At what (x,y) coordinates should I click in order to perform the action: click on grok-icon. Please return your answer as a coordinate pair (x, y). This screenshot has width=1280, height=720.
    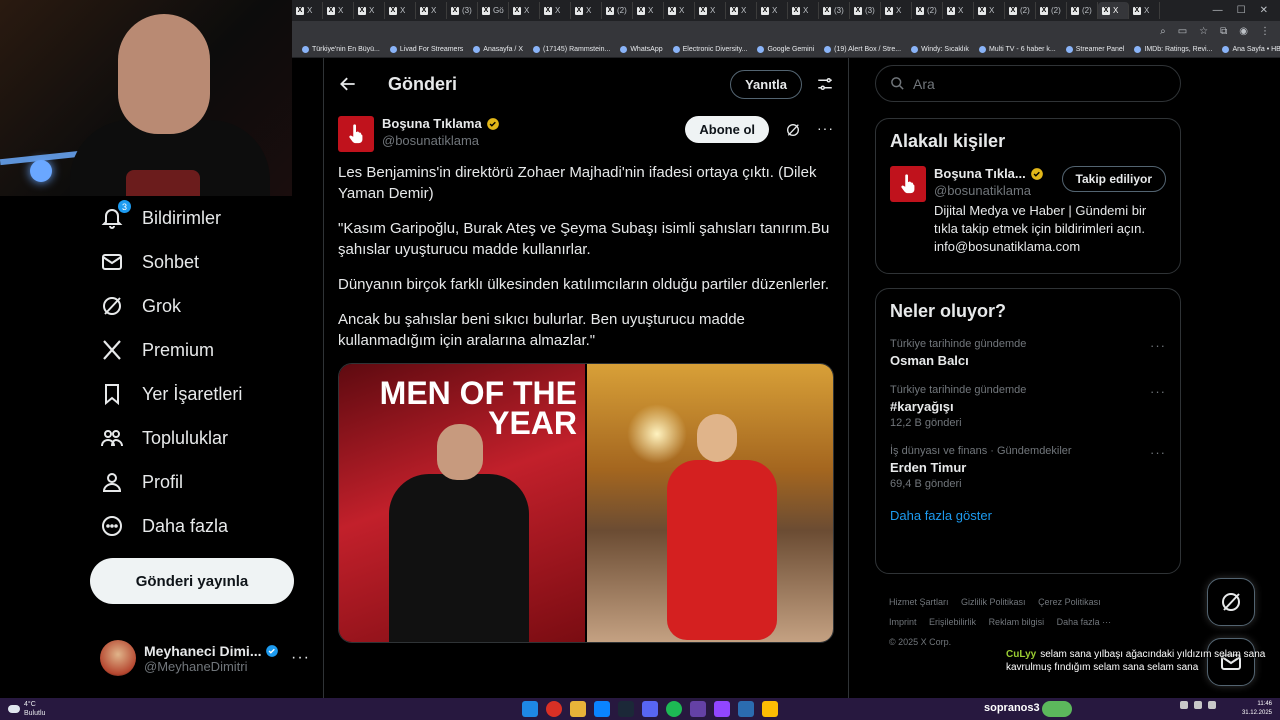
    Looking at the image, I should click on (793, 130).